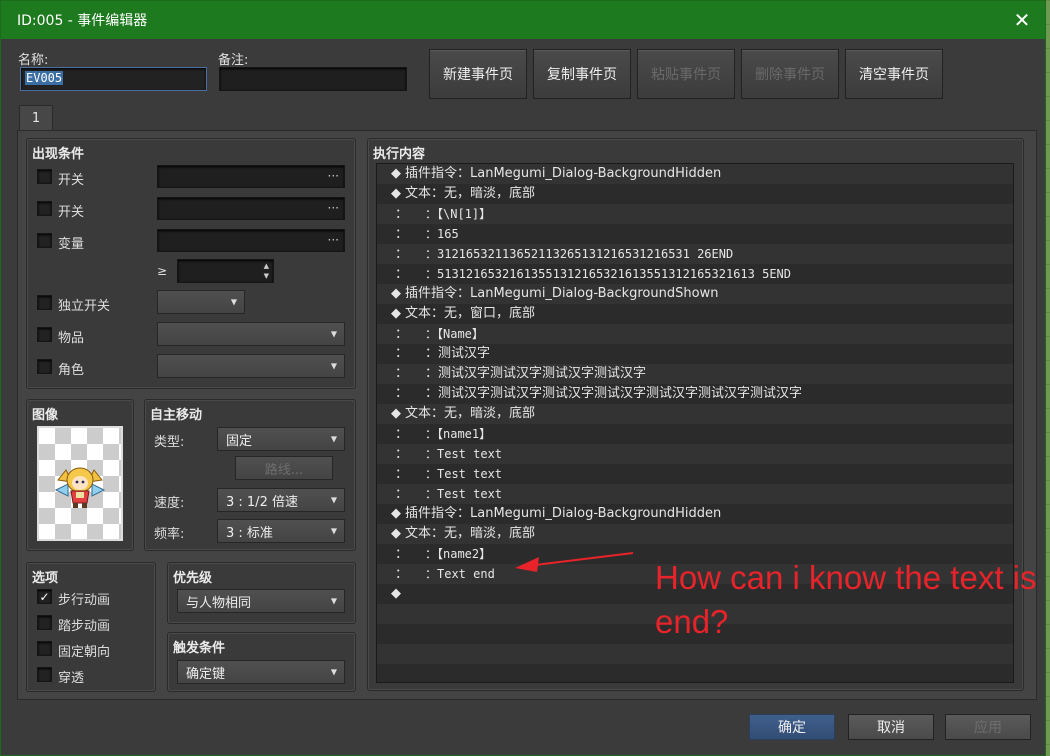 Image resolution: width=1050 pixels, height=756 pixels. Describe the element at coordinates (251, 240) in the screenshot. I see `variable-select: ···` at that location.